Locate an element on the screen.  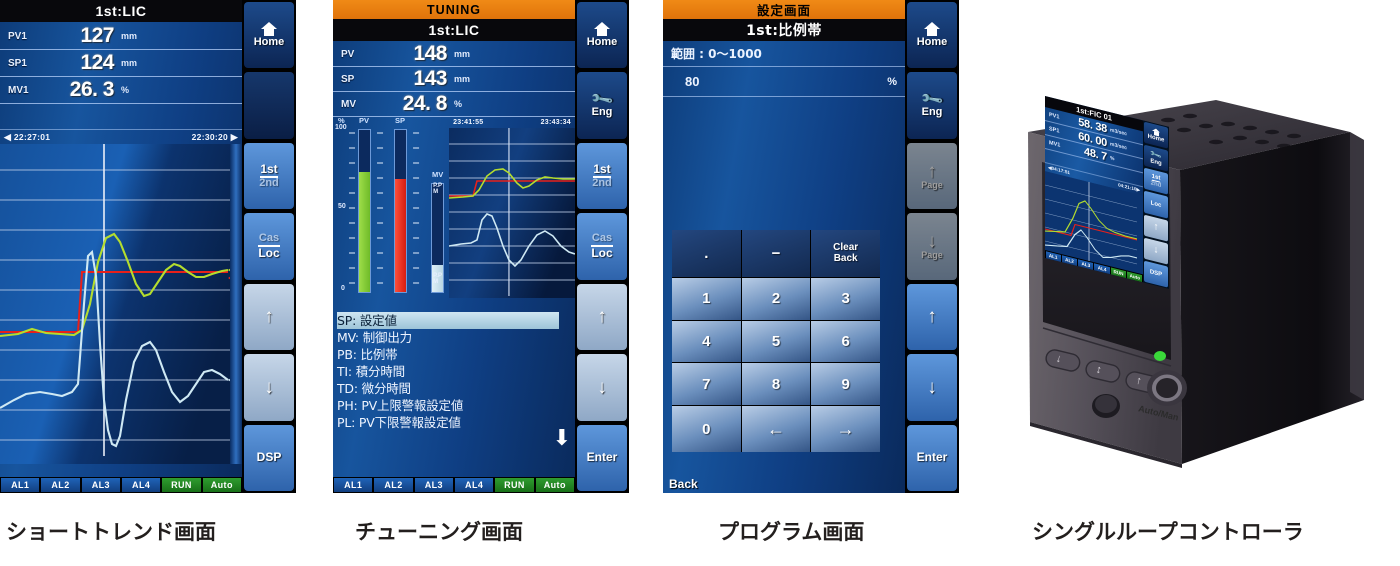
trend-scrollbar is located at coordinates (236, 304).